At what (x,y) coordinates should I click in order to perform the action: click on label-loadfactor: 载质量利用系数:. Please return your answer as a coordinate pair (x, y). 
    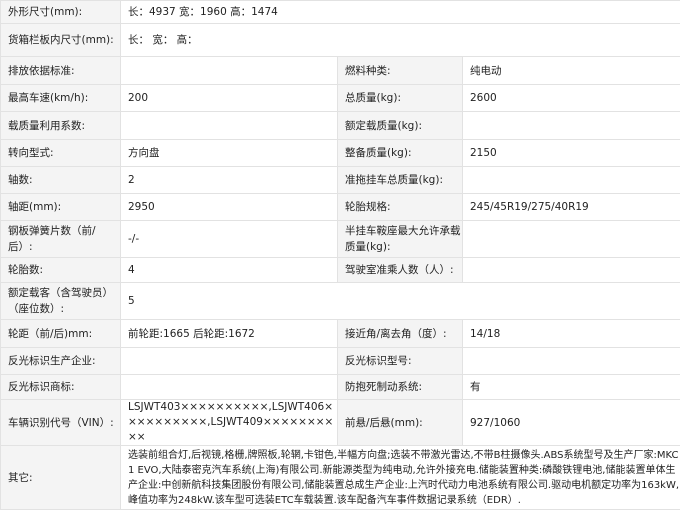
    Looking at the image, I should click on (60, 125).